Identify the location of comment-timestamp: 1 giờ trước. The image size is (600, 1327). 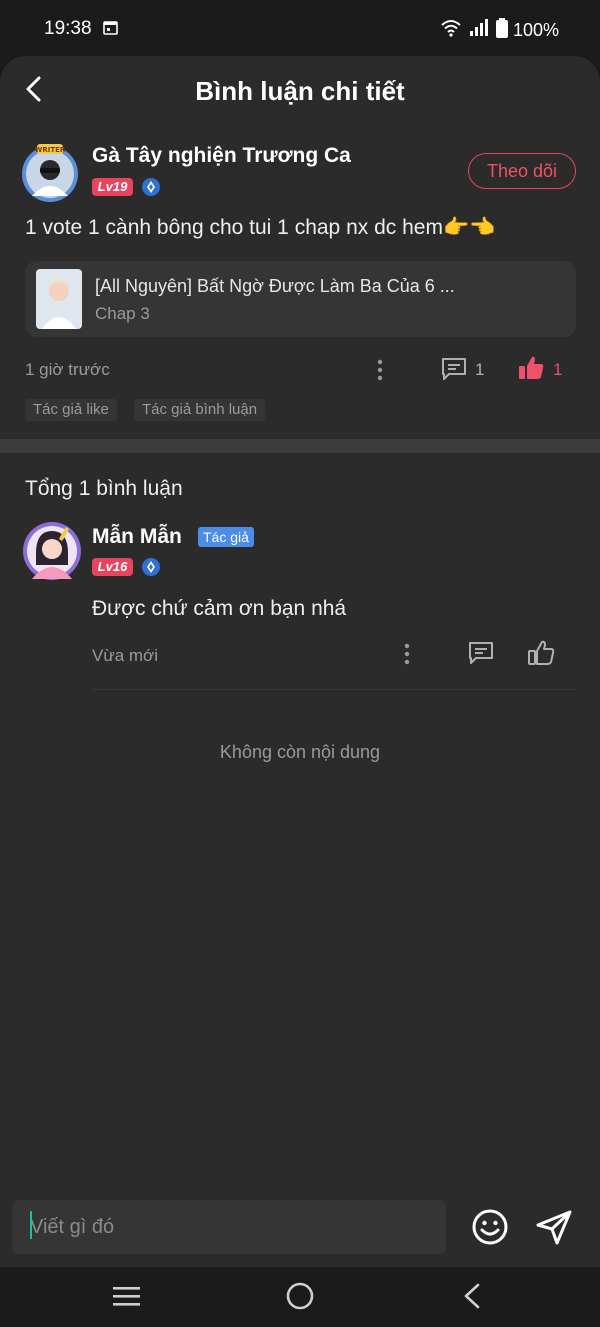
(67, 369).